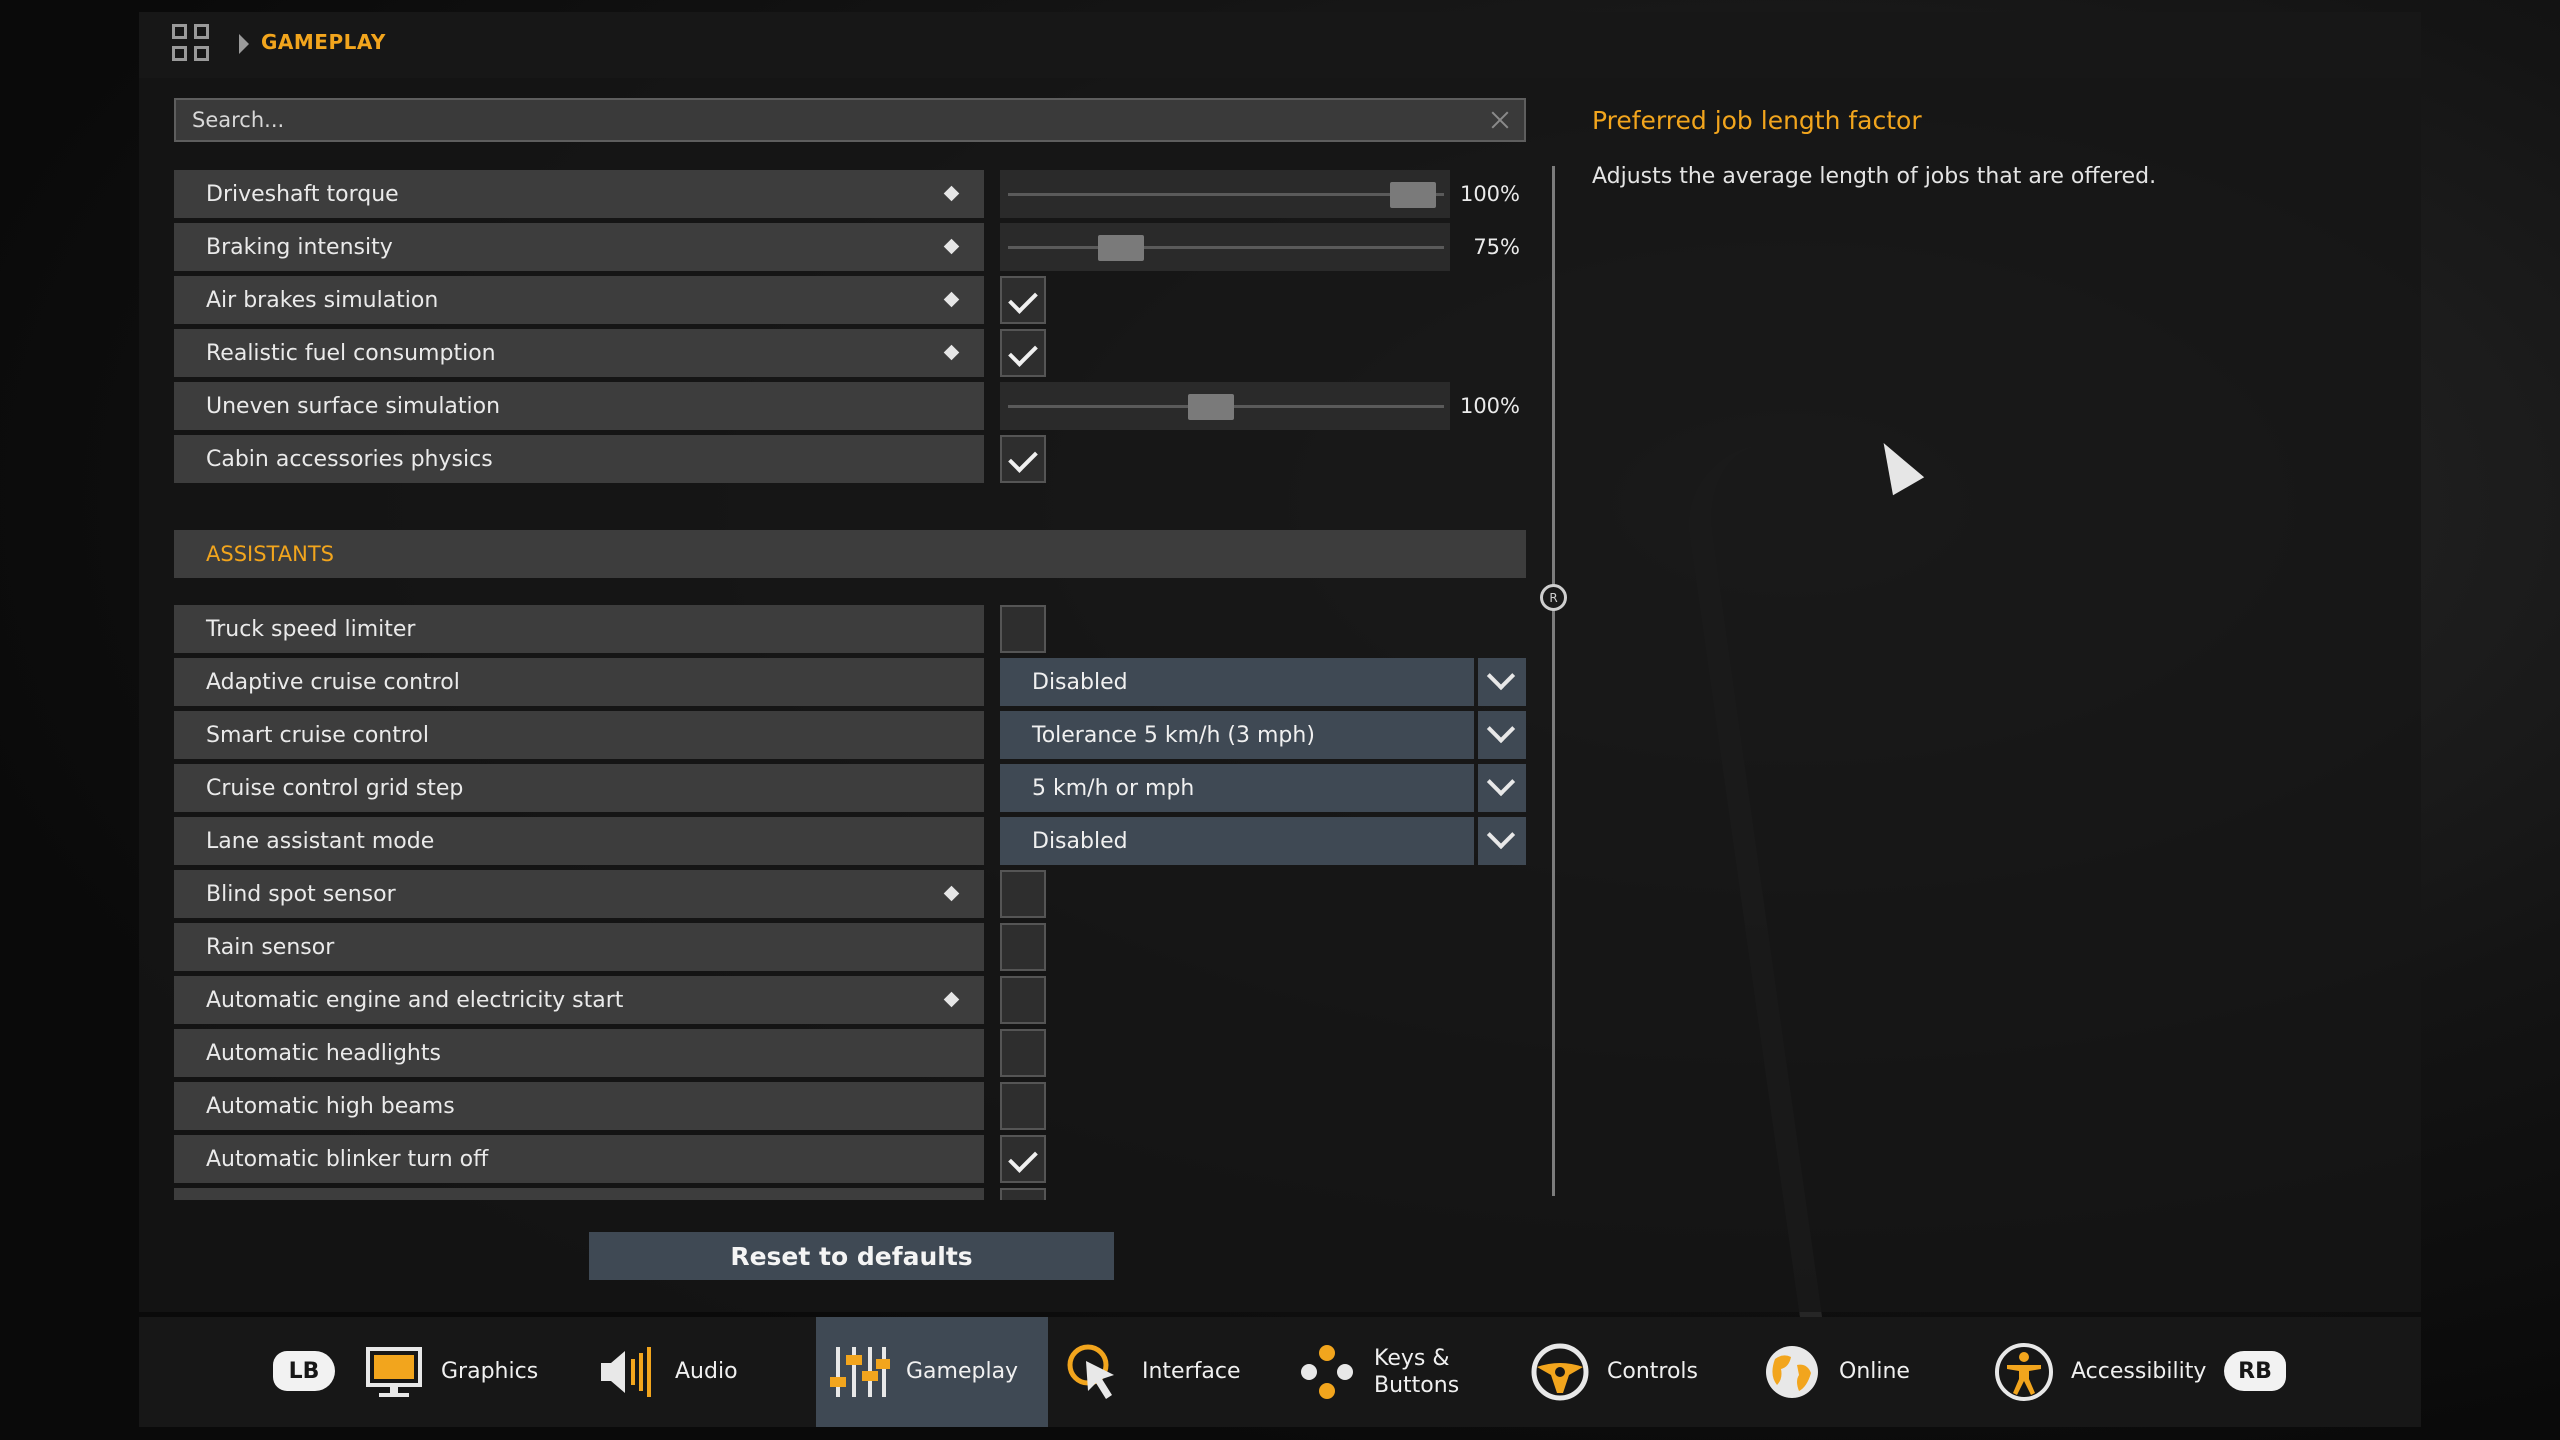  Describe the element at coordinates (1023, 1000) in the screenshot. I see `auto-engine-checkbox` at that location.